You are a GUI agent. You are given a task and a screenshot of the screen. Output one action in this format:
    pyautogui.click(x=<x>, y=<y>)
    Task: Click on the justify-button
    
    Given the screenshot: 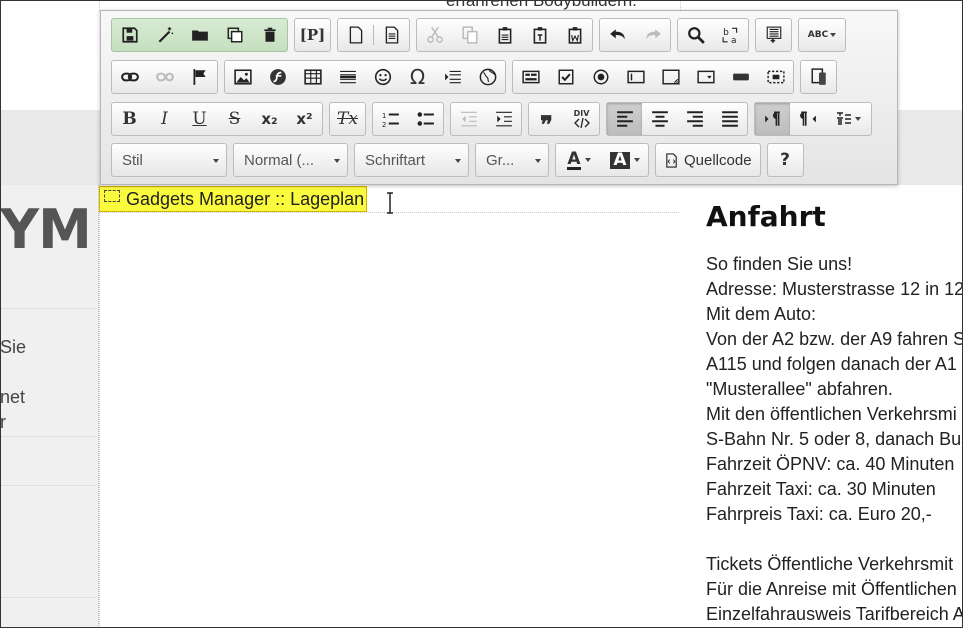 What is the action you would take?
    pyautogui.click(x=729, y=119)
    